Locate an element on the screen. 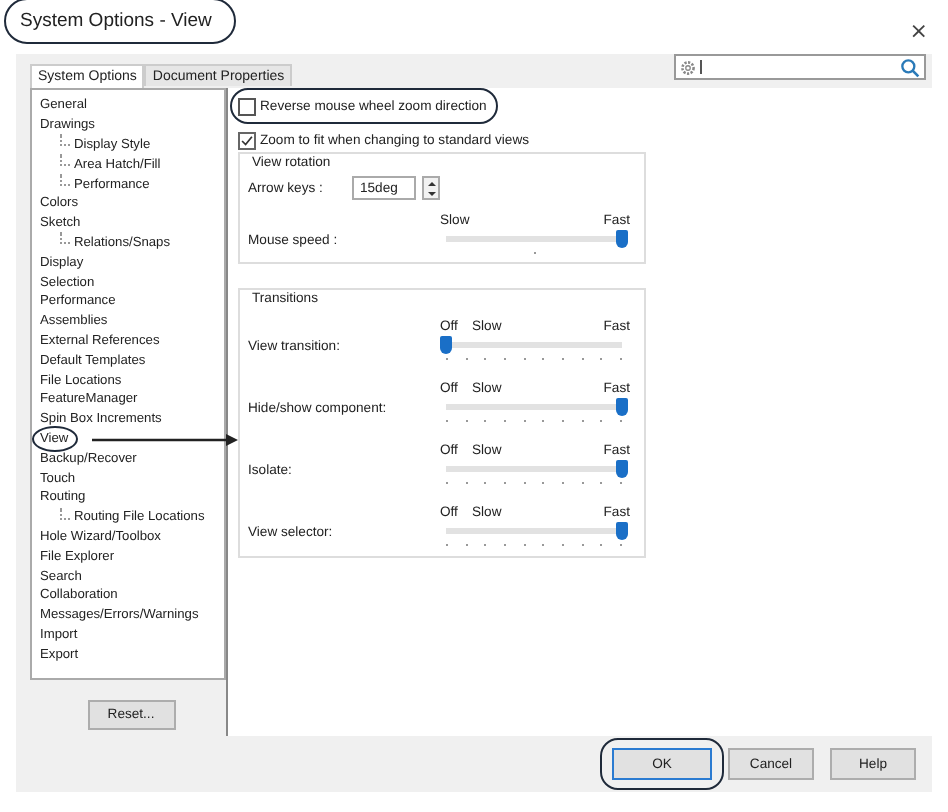 This screenshot has height=812, width=948. settings-icon is located at coordinates (688, 67).